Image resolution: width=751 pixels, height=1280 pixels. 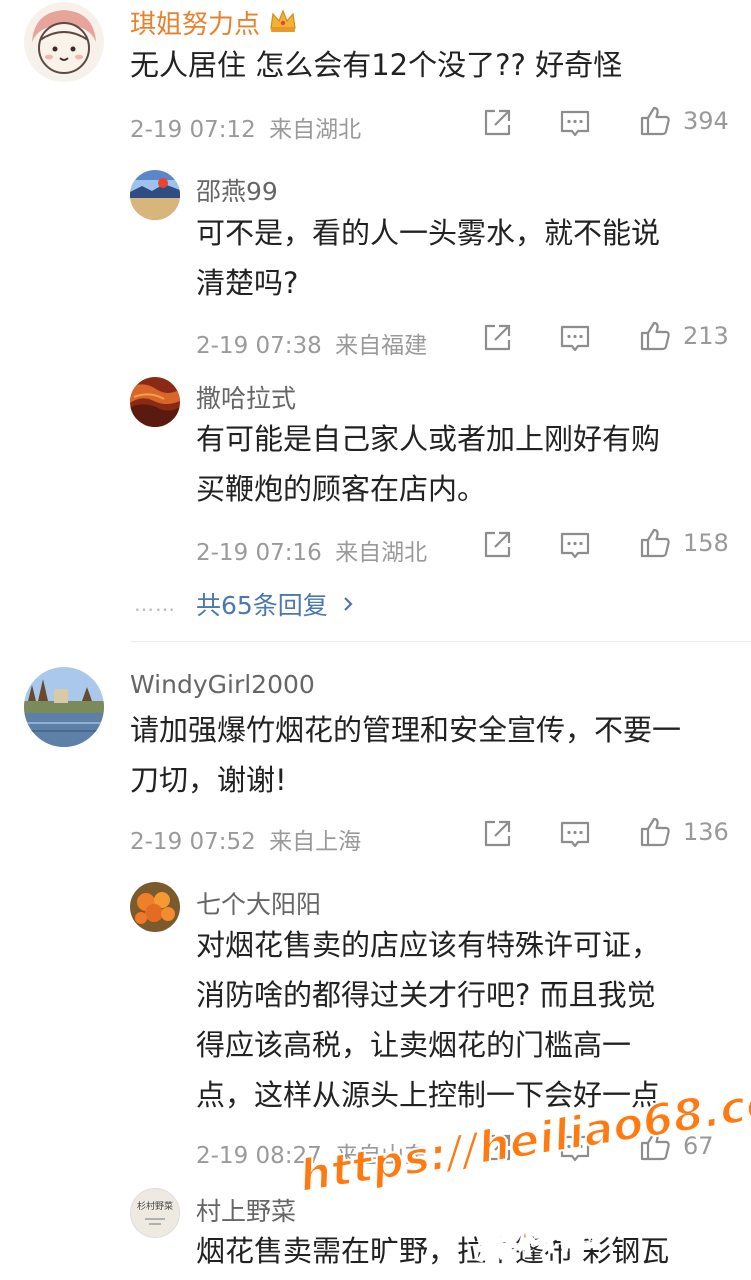 What do you see at coordinates (247, 283) in the screenshot?
I see `reply-text-line: 清楚吗?` at bounding box center [247, 283].